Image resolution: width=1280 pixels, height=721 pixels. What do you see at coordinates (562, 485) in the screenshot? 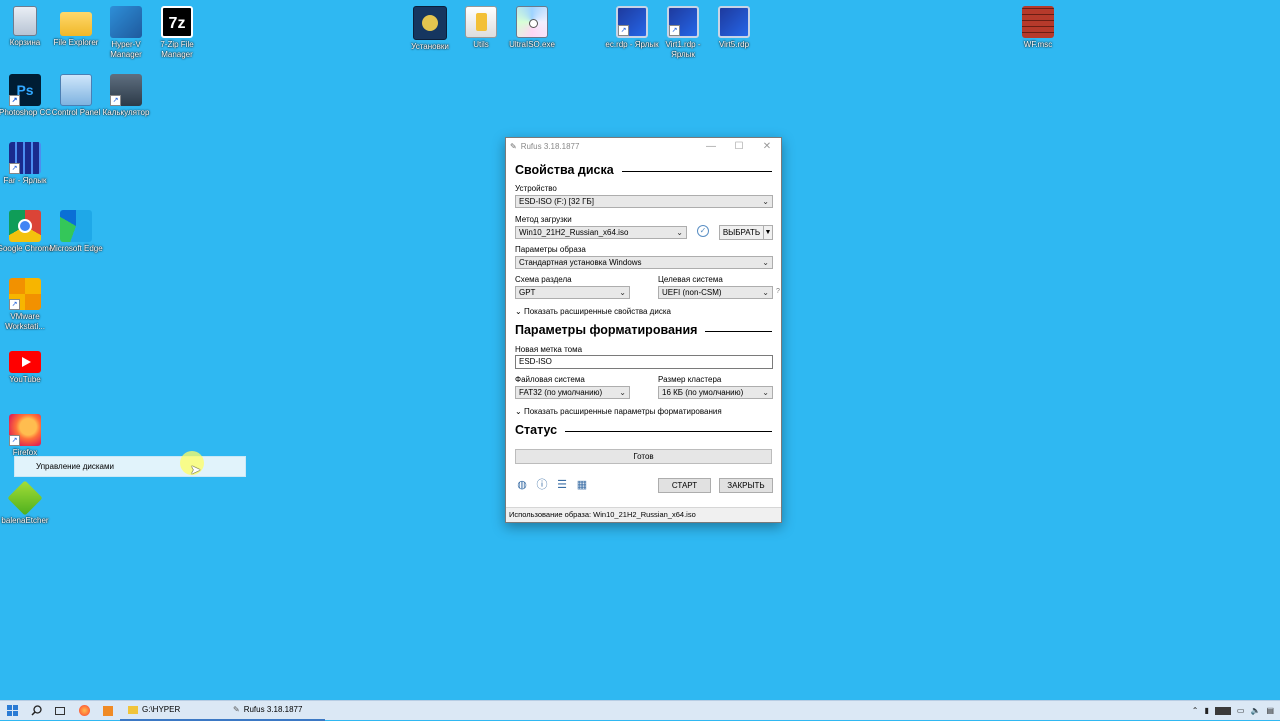
I see `settings-sliders-icon: ☰` at bounding box center [562, 485].